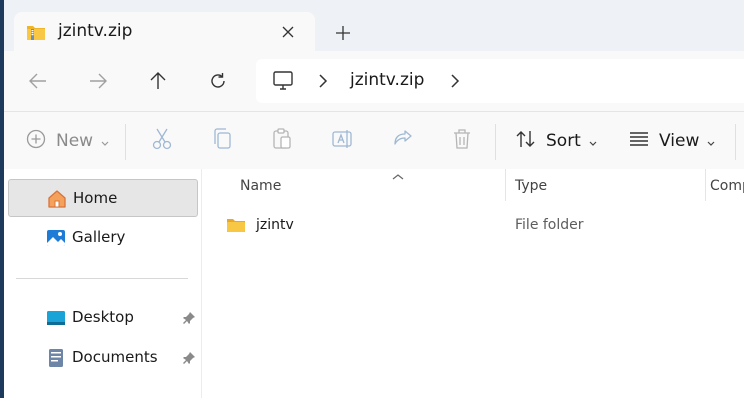 The width and height of the screenshot is (744, 398). Describe the element at coordinates (218, 81) in the screenshot. I see `refresh-icon` at that location.